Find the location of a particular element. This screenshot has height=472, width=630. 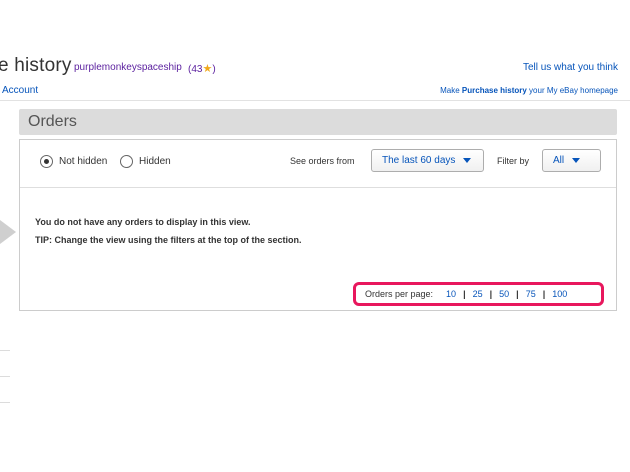

account-link: Account is located at coordinates (20, 90).